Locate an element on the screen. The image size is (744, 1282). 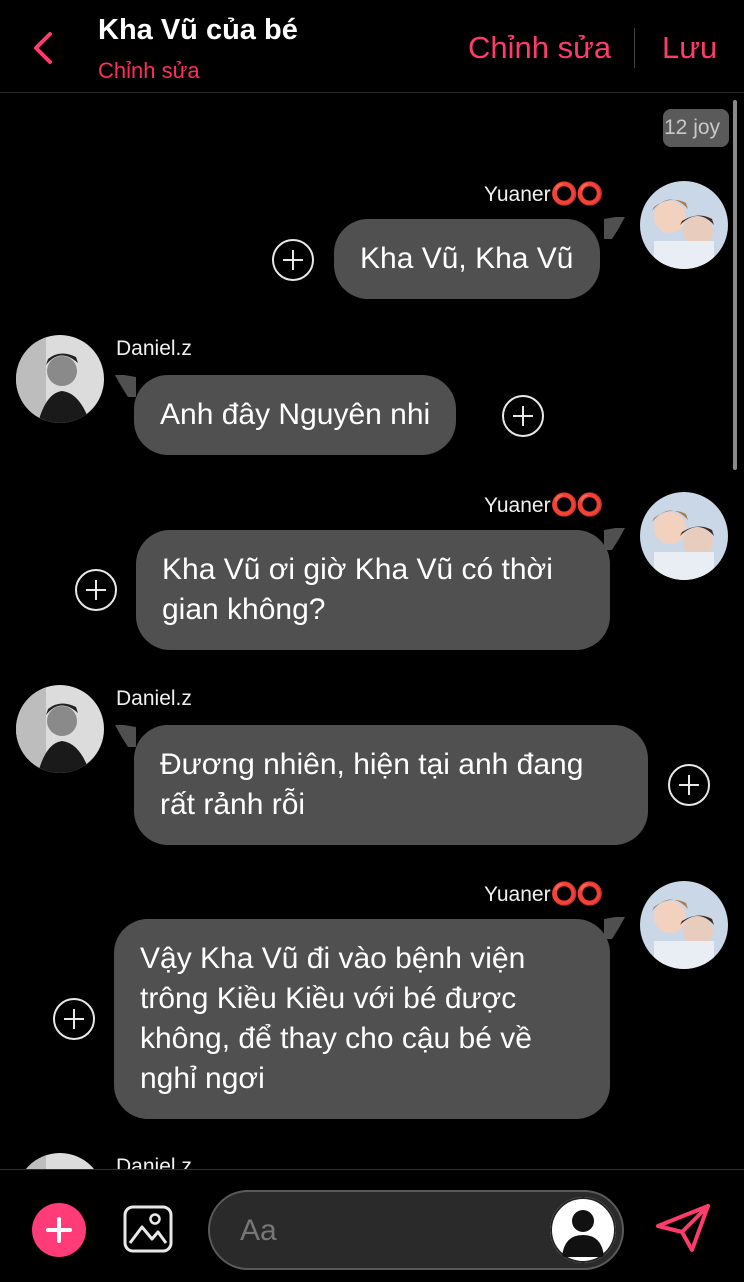
composer-bar: Aa is located at coordinates (372, 1225).